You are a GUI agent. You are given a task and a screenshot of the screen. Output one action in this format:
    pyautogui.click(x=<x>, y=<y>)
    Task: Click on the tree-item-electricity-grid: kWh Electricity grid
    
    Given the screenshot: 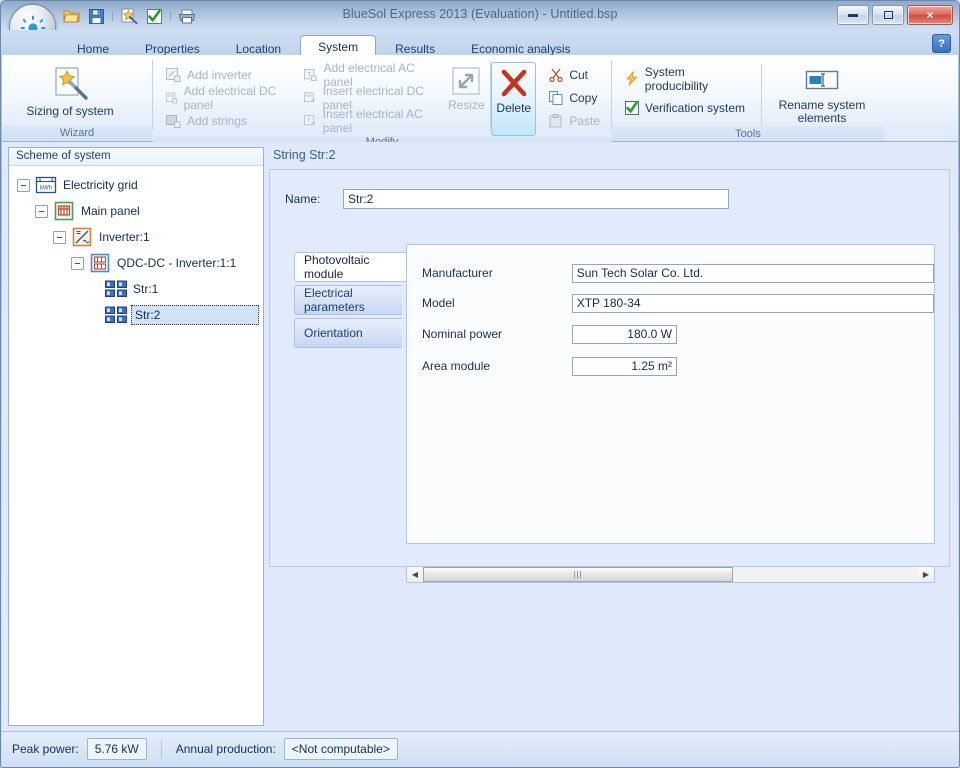 What is the action you would take?
    pyautogui.click(x=136, y=185)
    